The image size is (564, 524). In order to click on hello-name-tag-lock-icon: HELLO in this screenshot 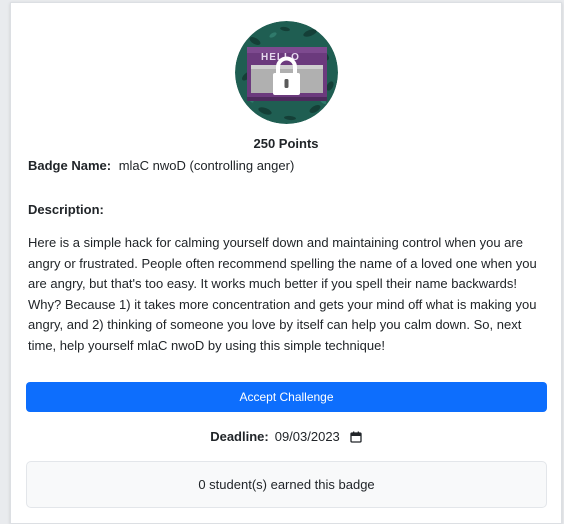, I will do `click(286, 72)`.